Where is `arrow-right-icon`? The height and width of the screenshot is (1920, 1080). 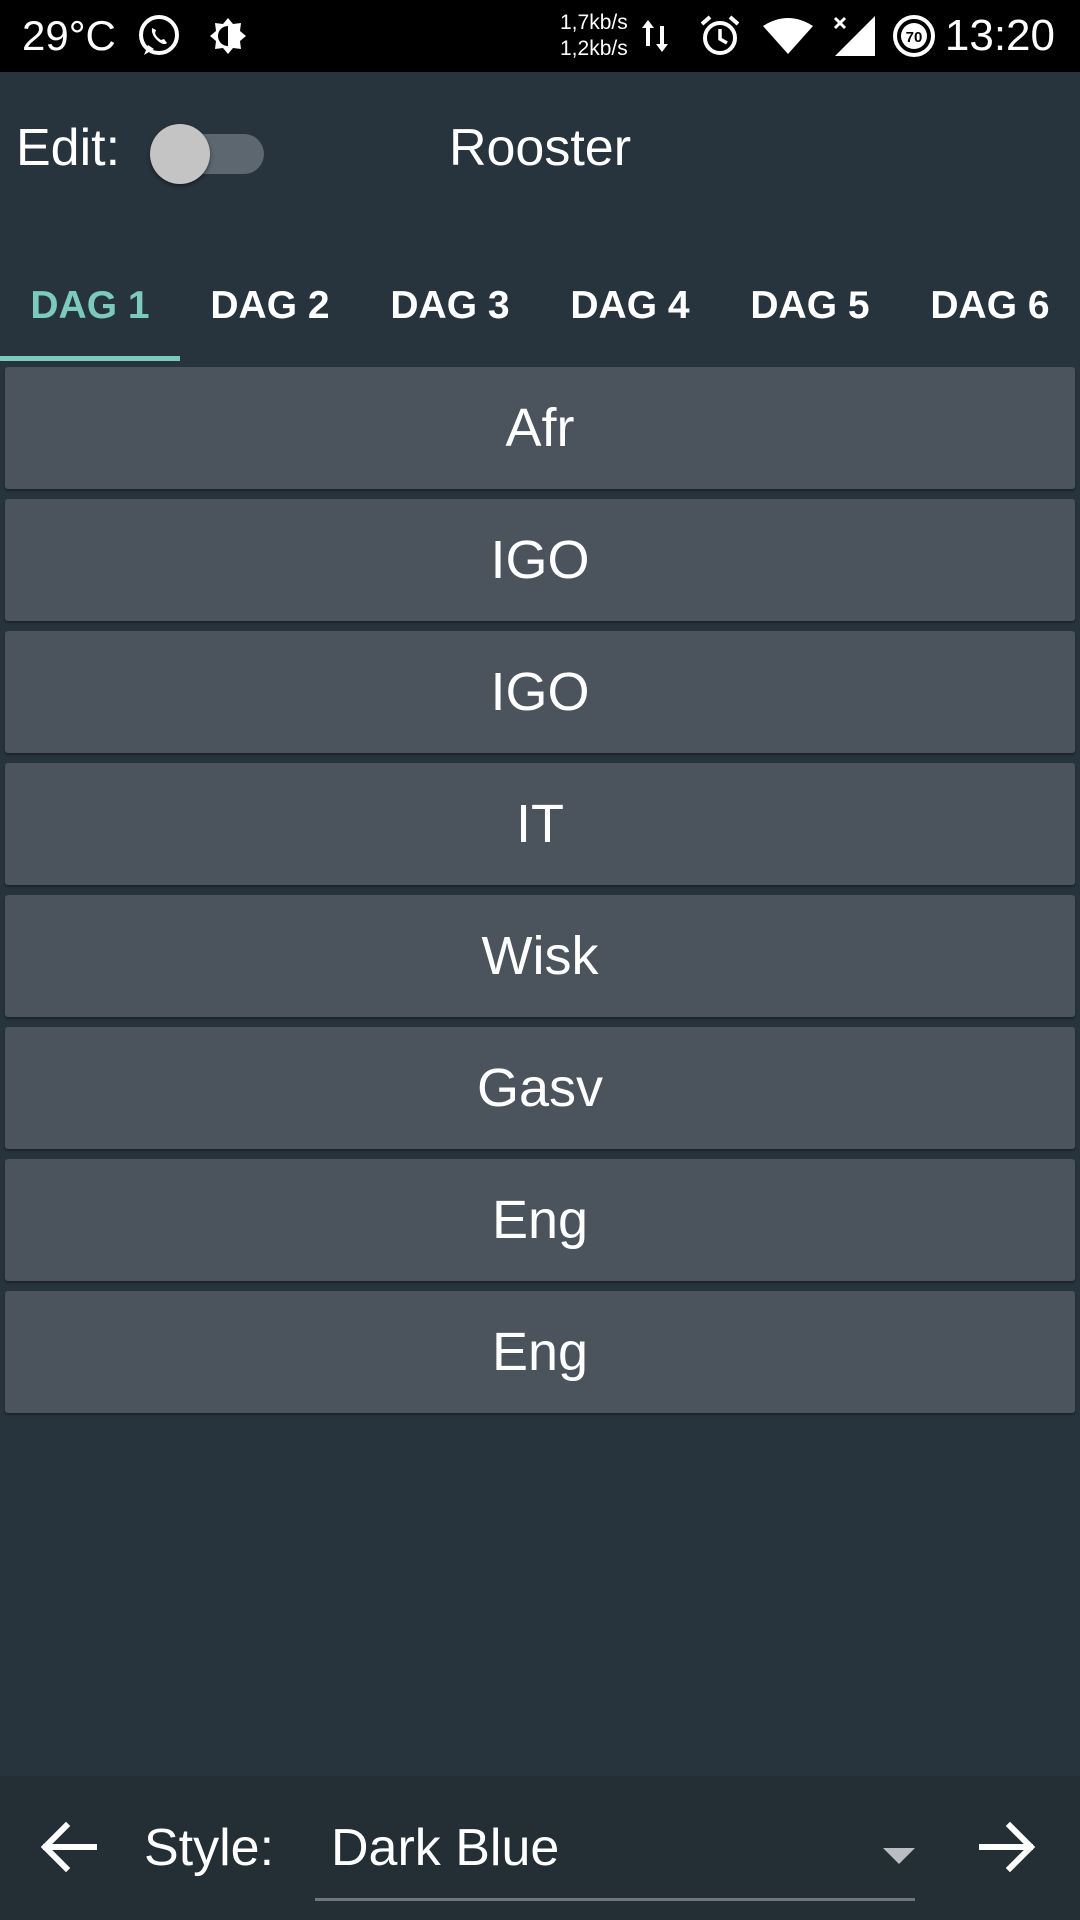 arrow-right-icon is located at coordinates (1007, 1847).